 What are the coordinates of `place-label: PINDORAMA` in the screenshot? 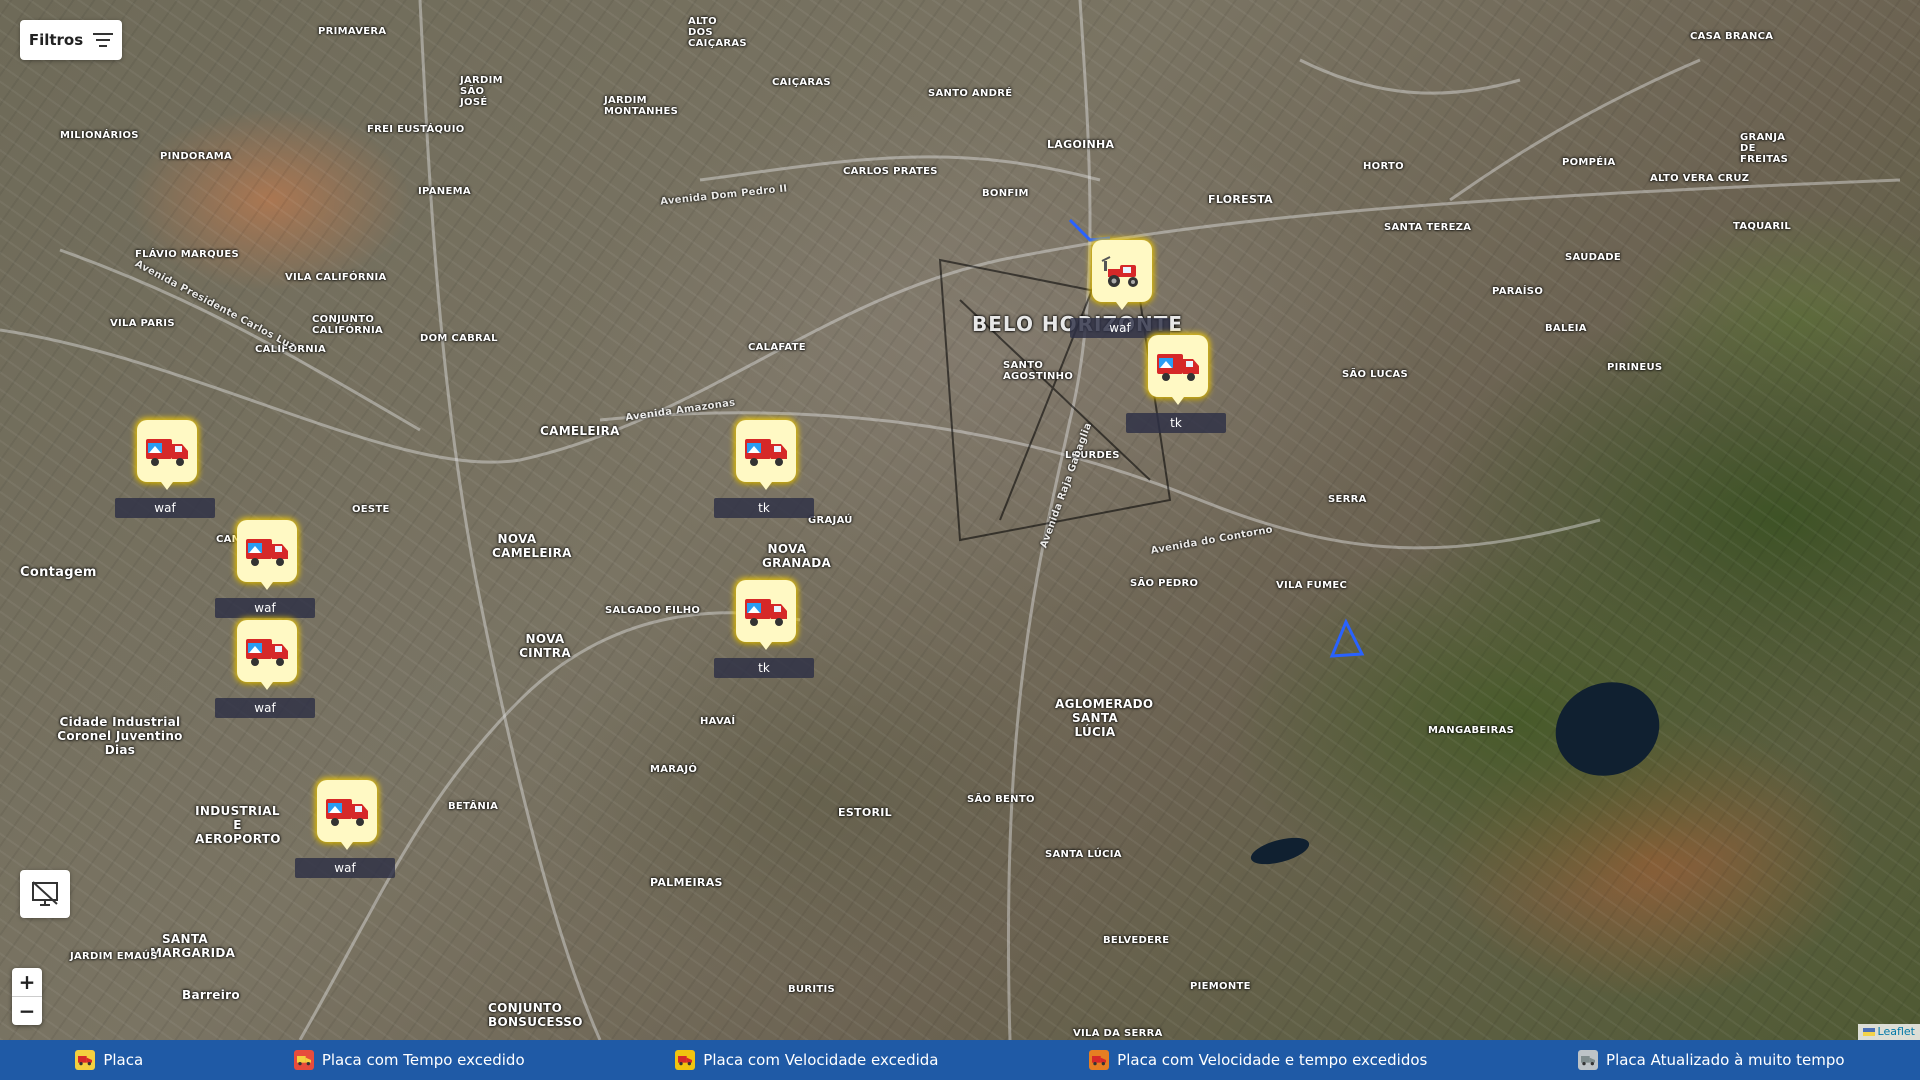 It's located at (196, 156).